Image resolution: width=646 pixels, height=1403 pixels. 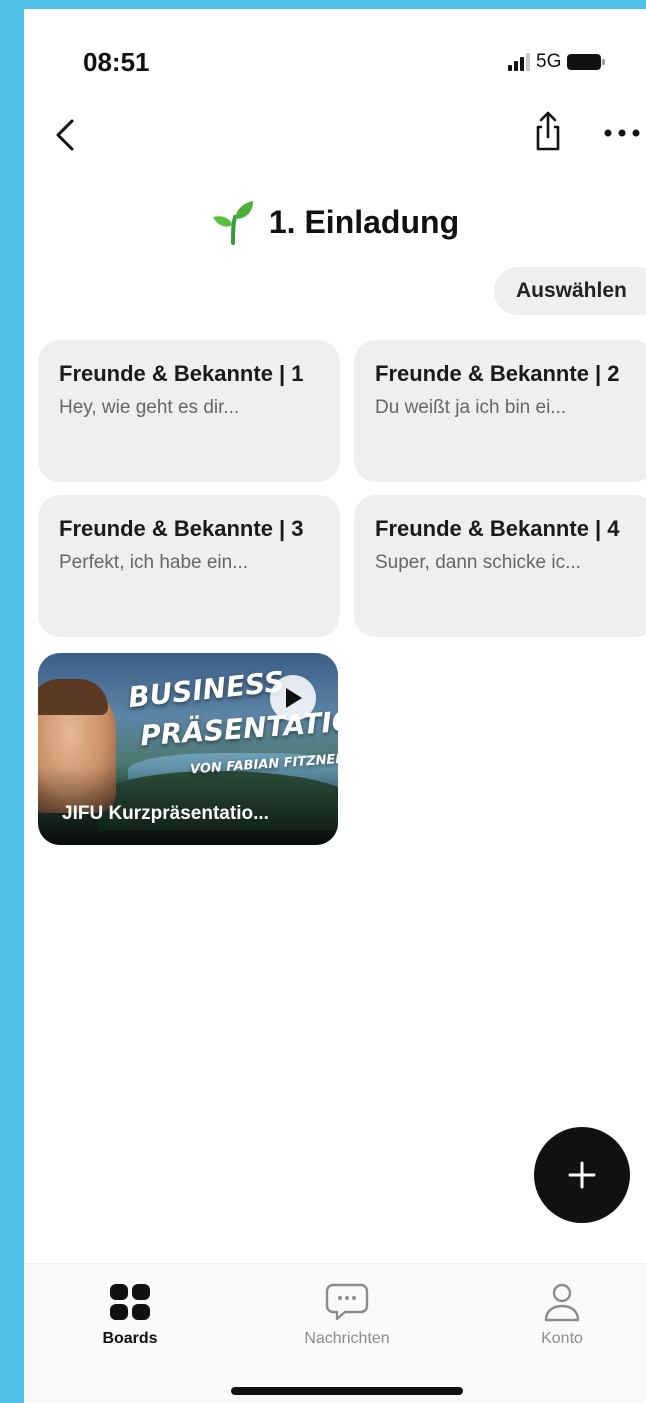 I want to click on play-button, so click(x=293, y=698).